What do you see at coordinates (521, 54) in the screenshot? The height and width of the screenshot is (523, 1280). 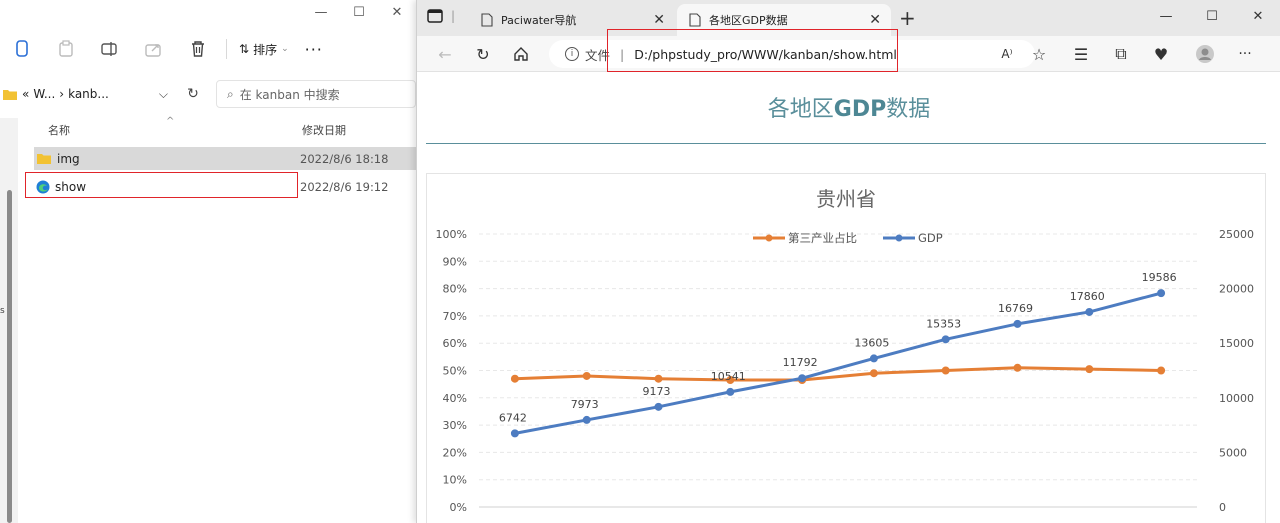 I see `home-icon` at bounding box center [521, 54].